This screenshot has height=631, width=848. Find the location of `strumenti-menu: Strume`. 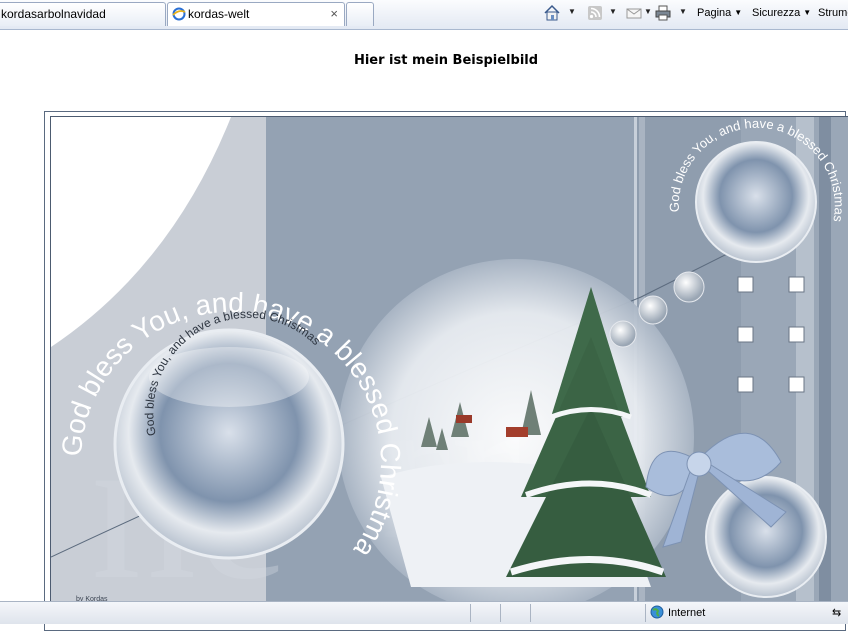

strumenti-menu: Strume is located at coordinates (833, 14).